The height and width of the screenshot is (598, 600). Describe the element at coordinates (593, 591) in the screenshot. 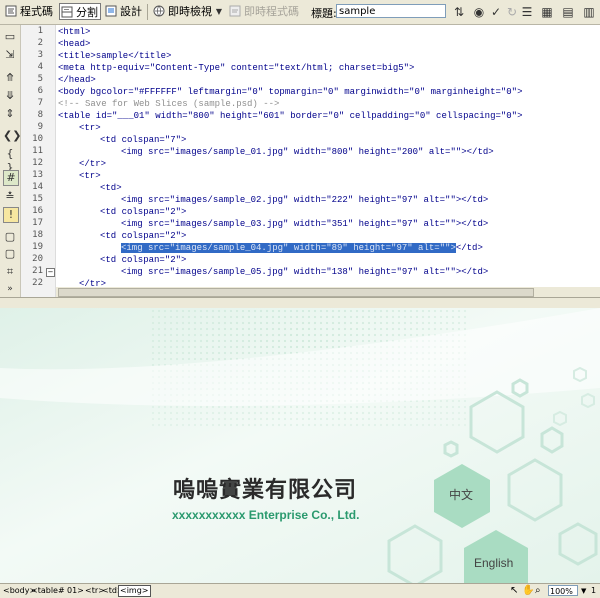

I see `window-size-indicator: 1` at that location.